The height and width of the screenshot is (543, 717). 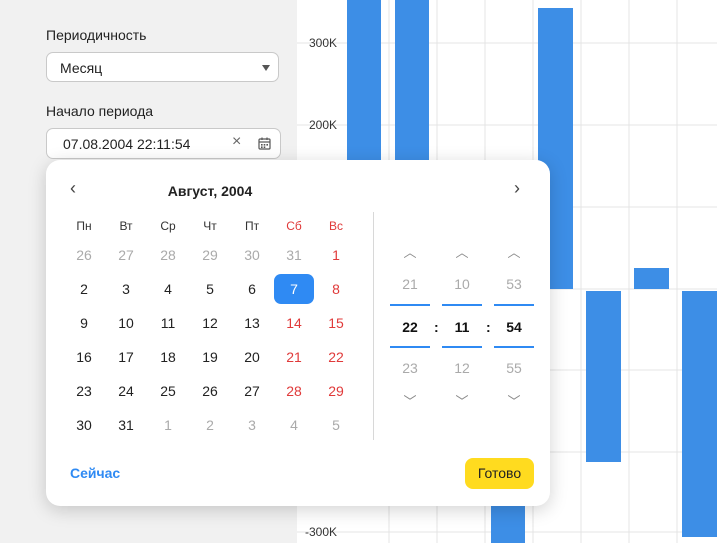 What do you see at coordinates (410, 368) in the screenshot?
I see `hours-next: 23` at bounding box center [410, 368].